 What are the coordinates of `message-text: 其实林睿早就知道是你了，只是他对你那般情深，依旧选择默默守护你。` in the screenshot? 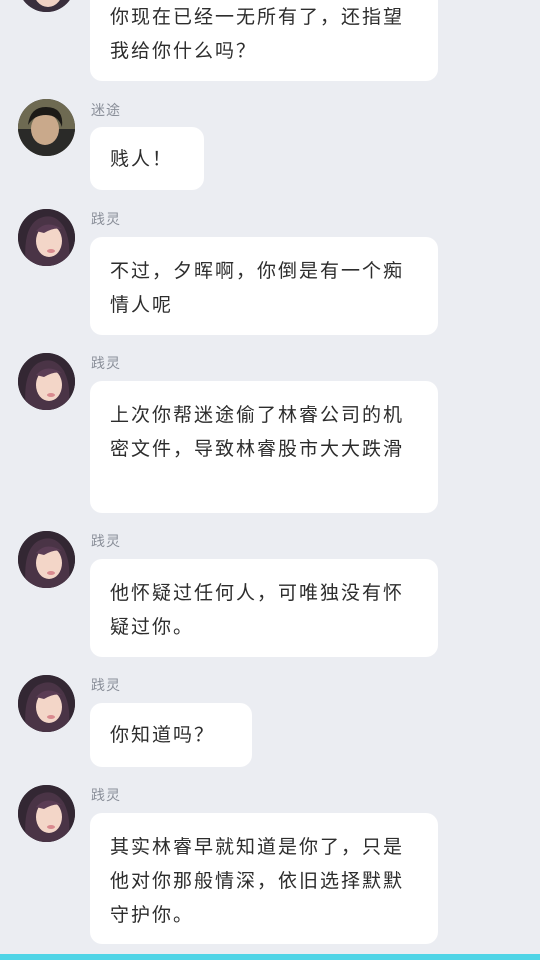 It's located at (257, 881).